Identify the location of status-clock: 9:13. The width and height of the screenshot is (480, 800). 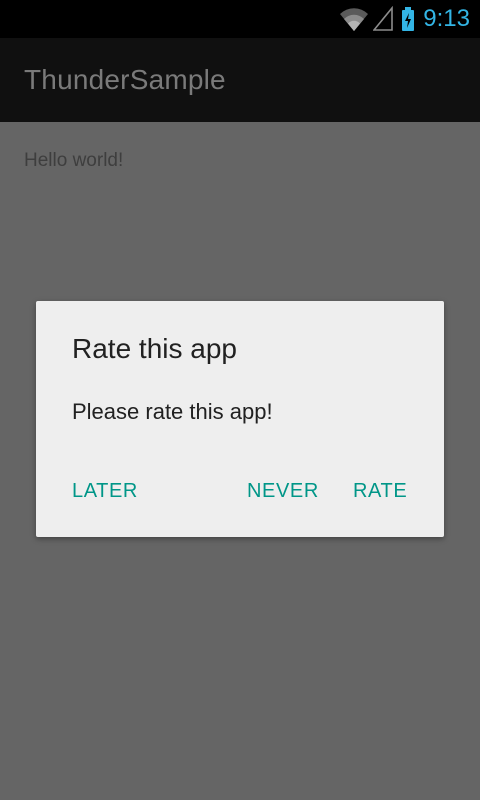
(446, 18).